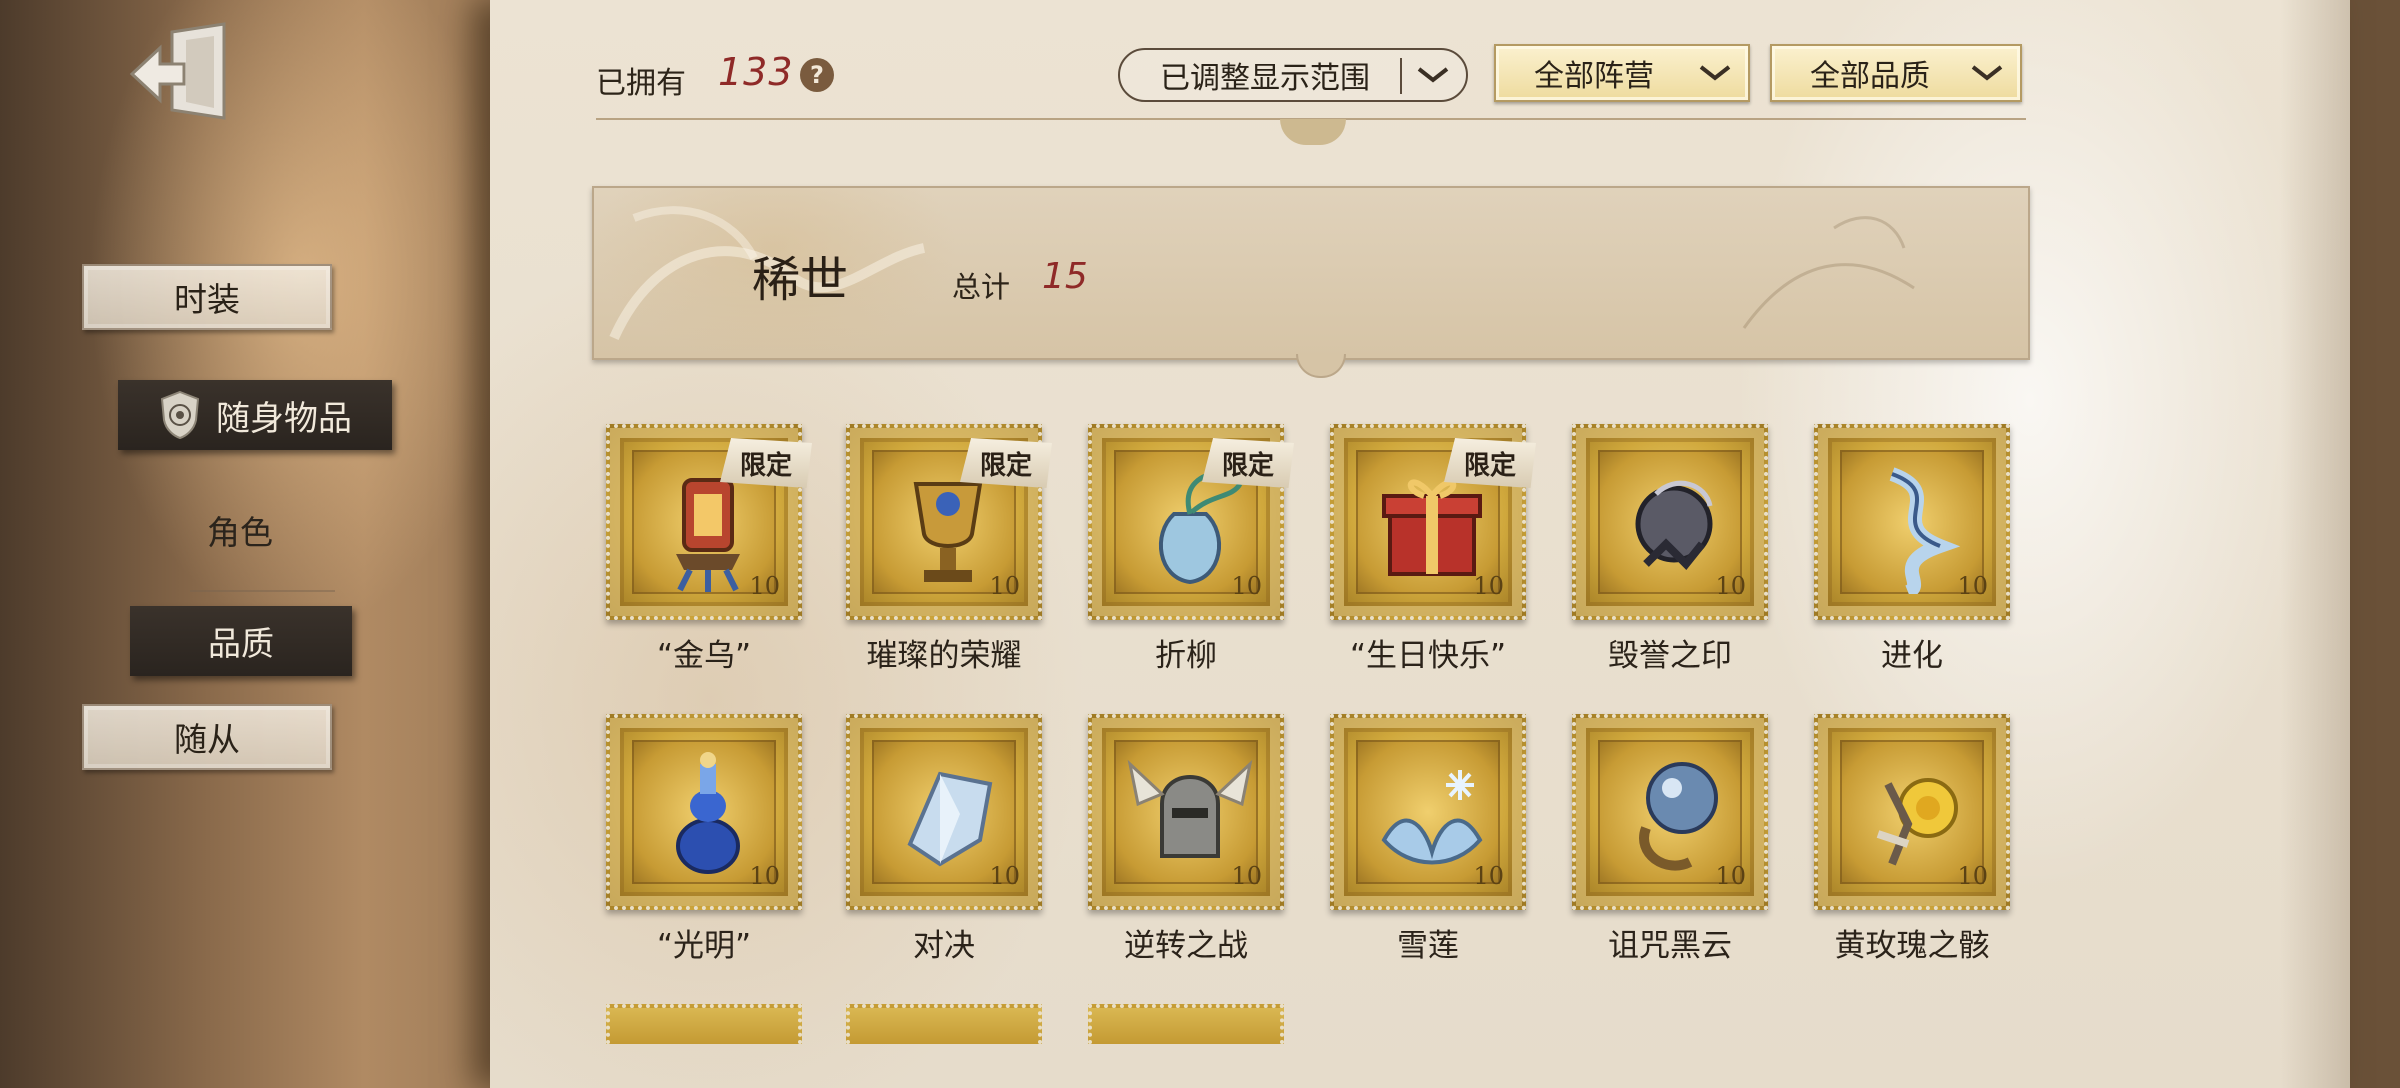  What do you see at coordinates (262, 591) in the screenshot?
I see `sidebar-divider` at bounding box center [262, 591].